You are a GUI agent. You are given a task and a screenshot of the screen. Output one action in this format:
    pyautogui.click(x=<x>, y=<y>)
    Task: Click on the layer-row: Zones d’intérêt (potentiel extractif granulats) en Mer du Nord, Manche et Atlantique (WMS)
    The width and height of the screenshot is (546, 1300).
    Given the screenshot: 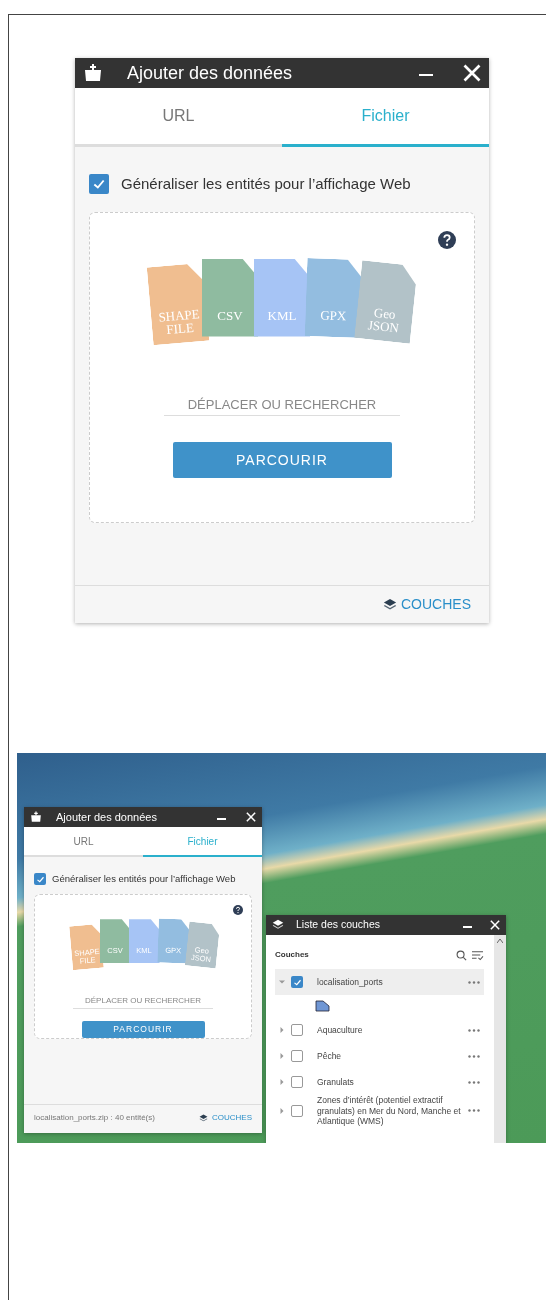 What is the action you would take?
    pyautogui.click(x=379, y=1111)
    